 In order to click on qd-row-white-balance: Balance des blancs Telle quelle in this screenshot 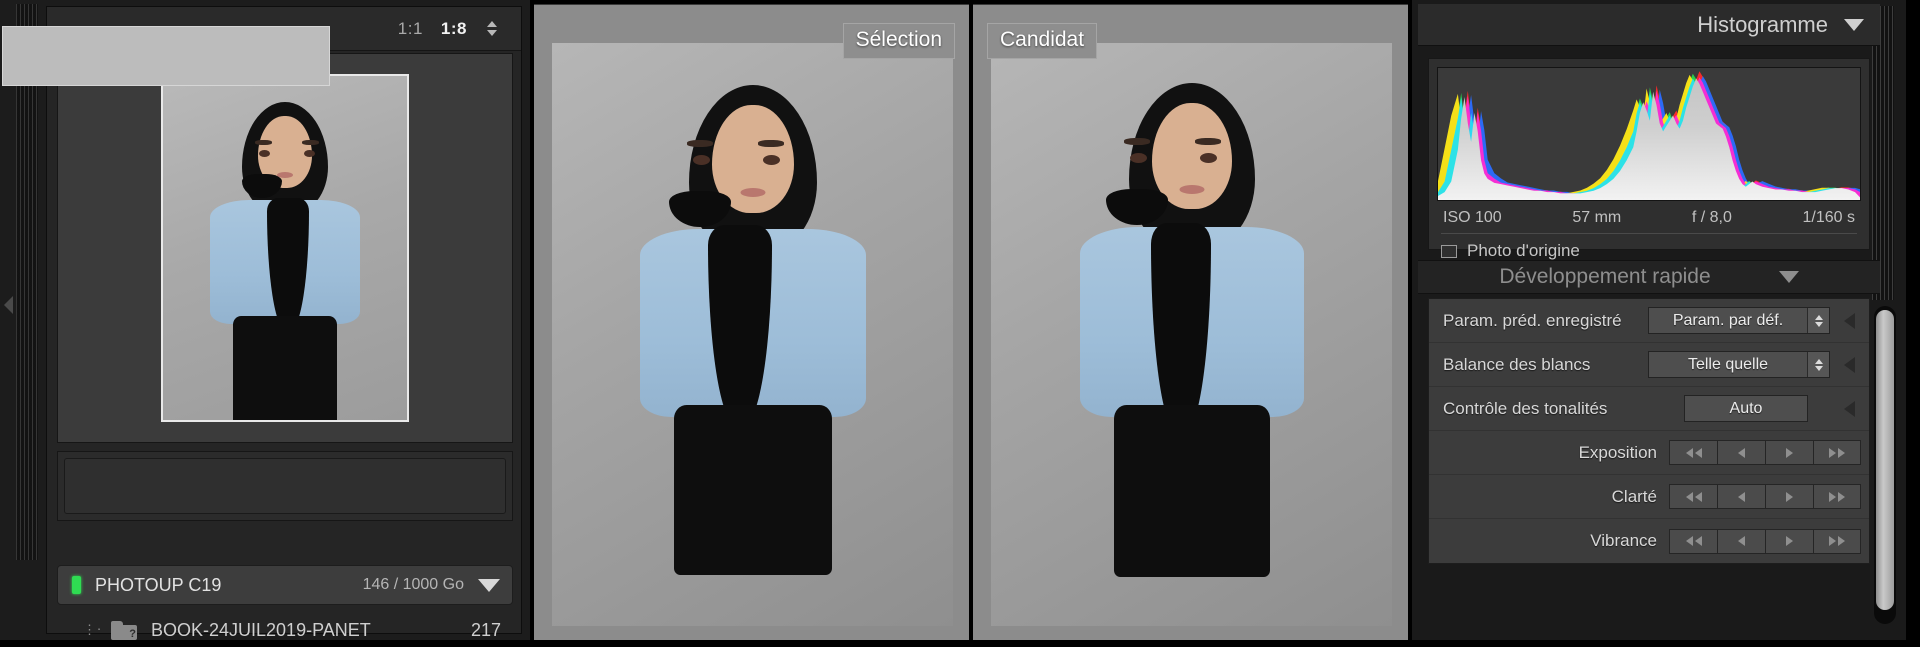, I will do `click(1649, 365)`.